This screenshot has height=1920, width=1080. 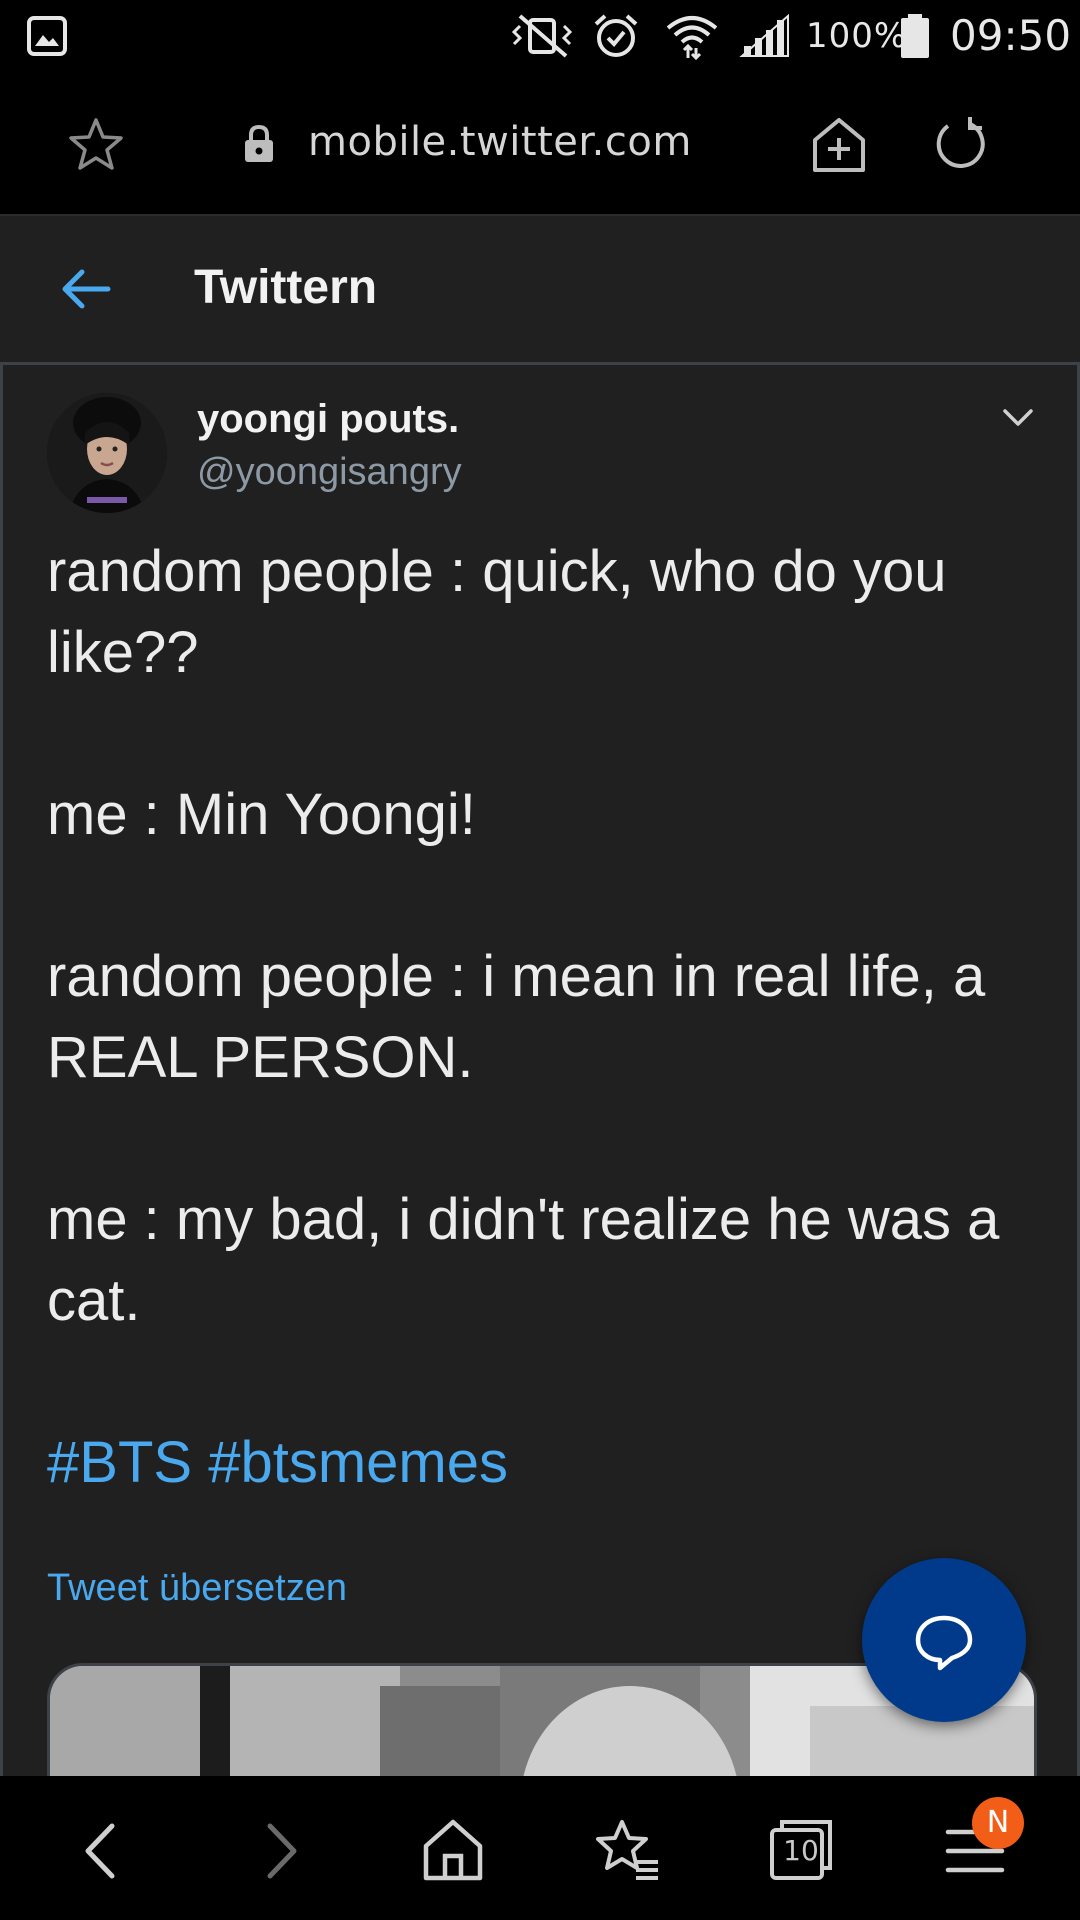 I want to click on browser-bottom-nav: 10, so click(x=540, y=1848).